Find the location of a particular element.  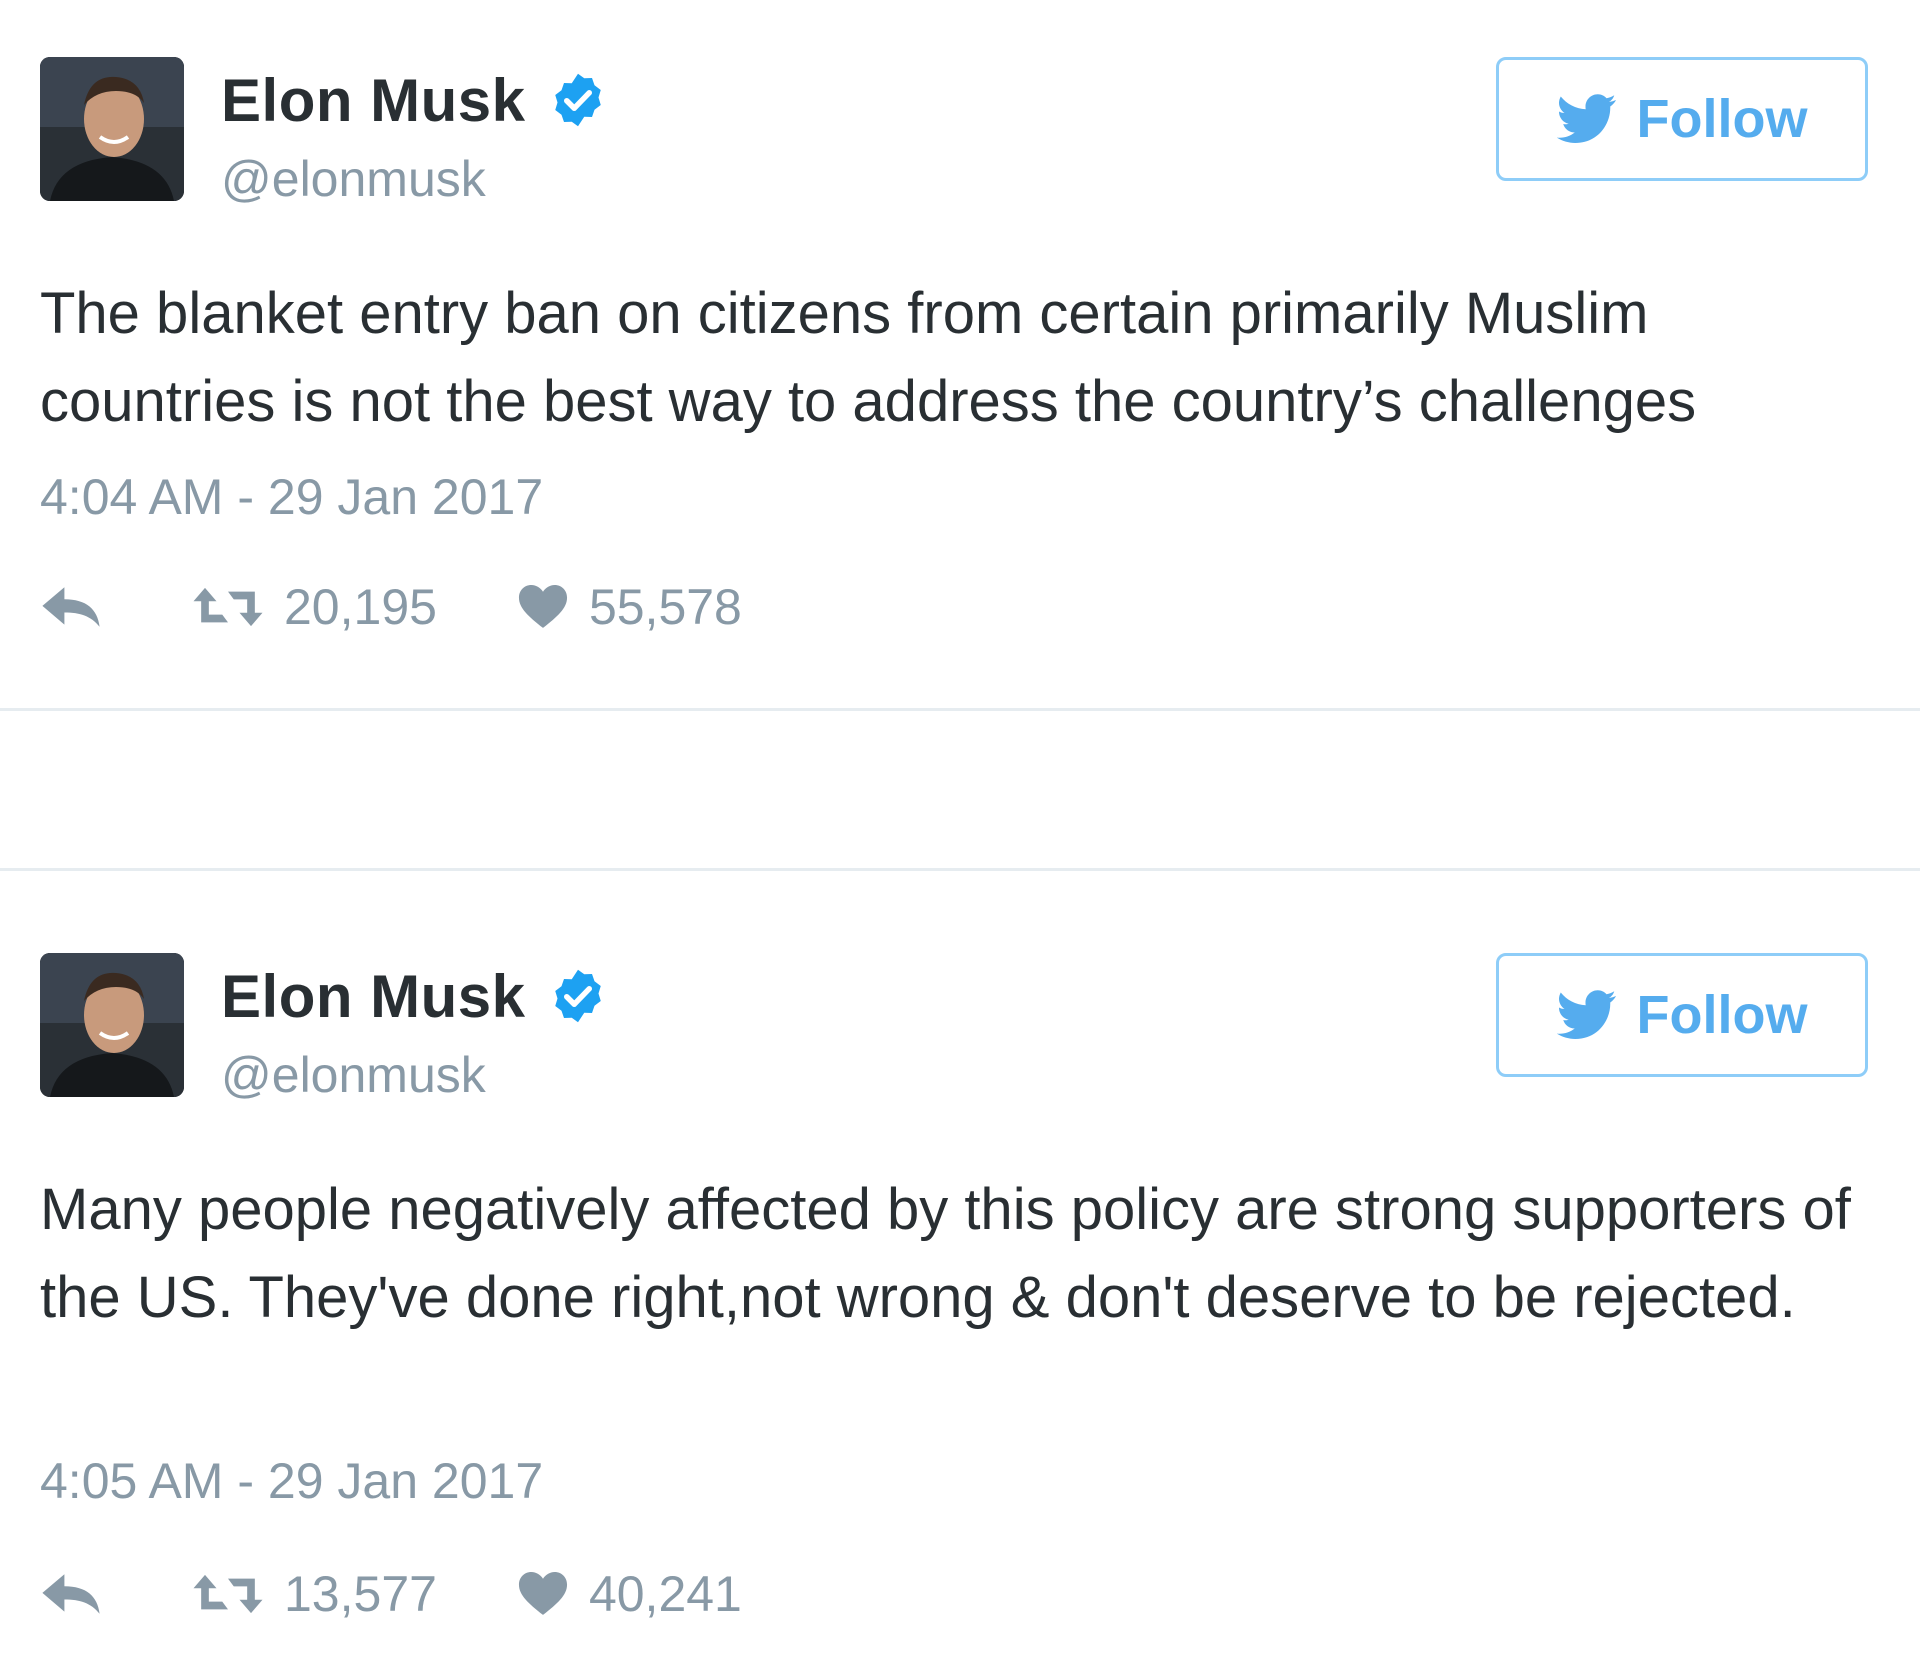

like-button: 40,241 is located at coordinates (629, 1594).